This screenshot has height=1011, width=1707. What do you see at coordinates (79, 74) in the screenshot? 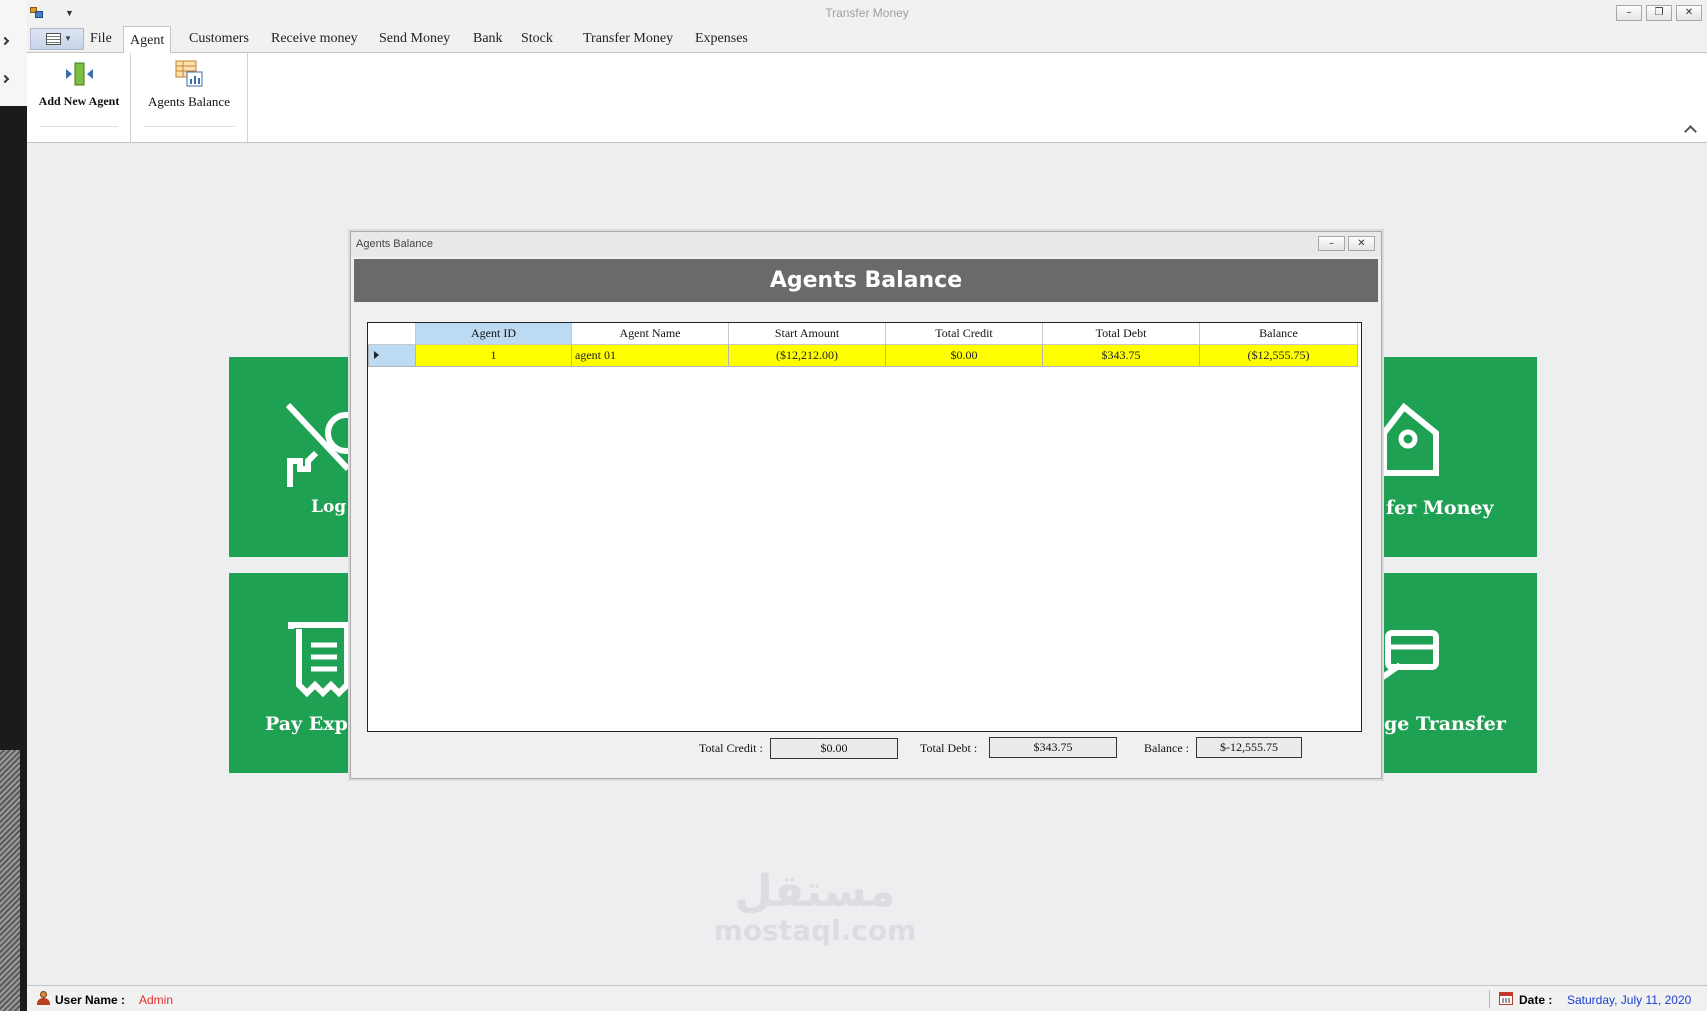
I see `add-agent-icon` at bounding box center [79, 74].